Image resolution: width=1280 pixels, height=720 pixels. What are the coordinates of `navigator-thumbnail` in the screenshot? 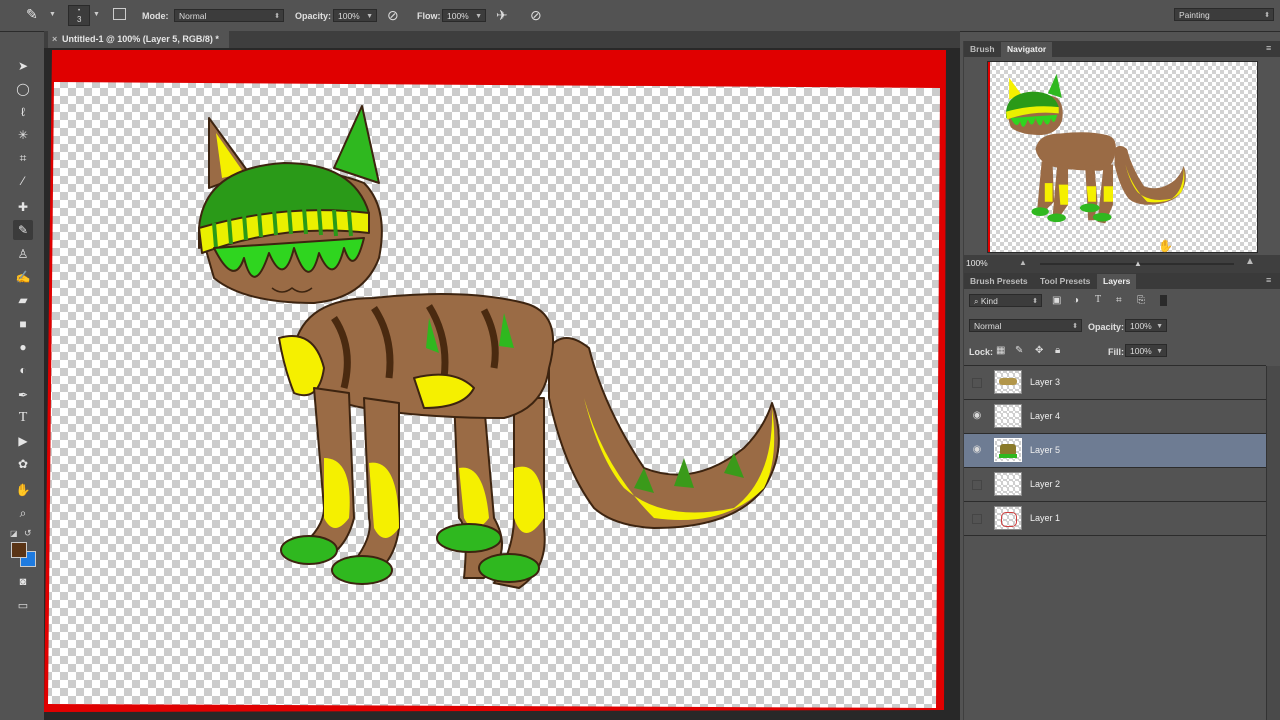 It's located at (1122, 157).